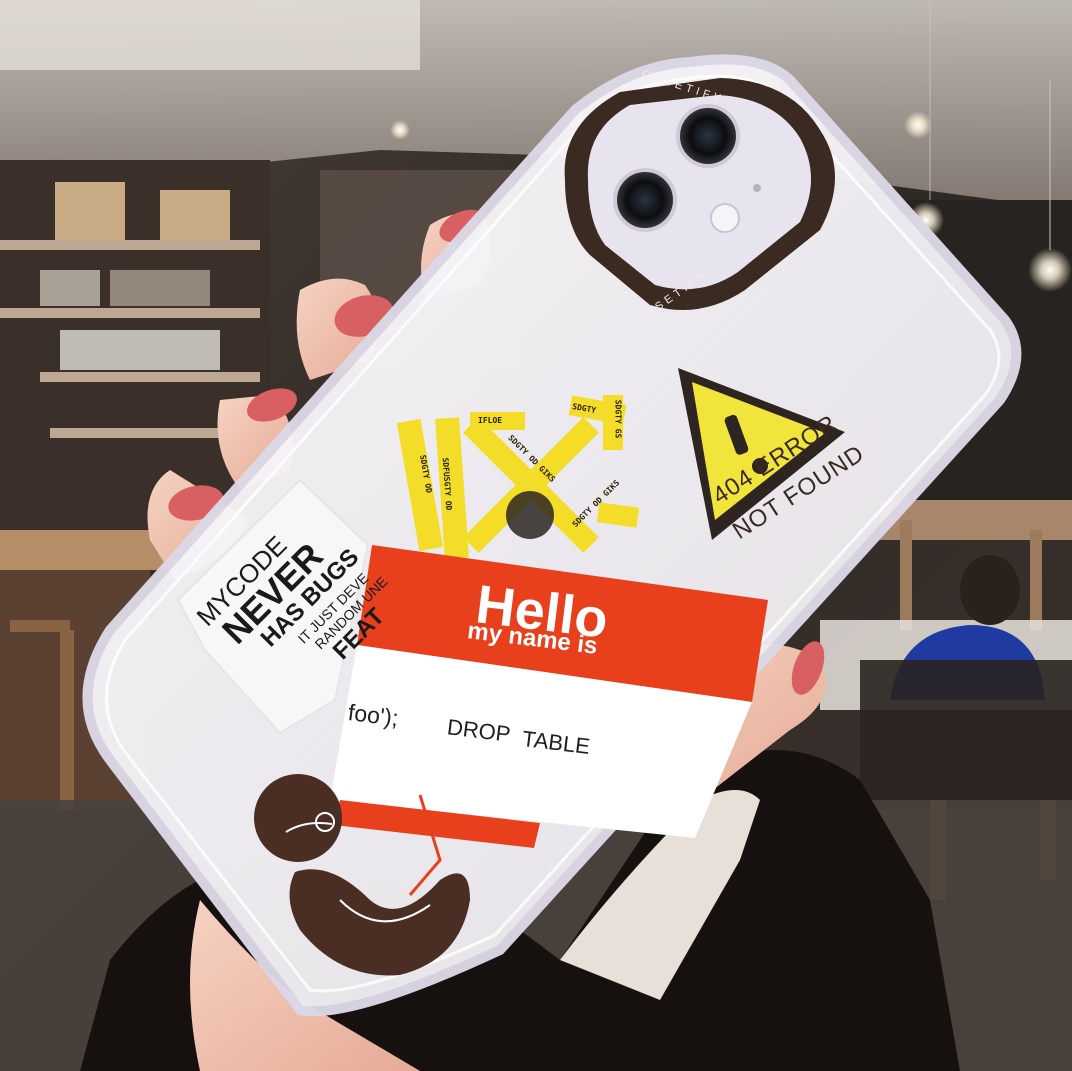  I want to click on tape-label-5: SDGTY GS, so click(618, 419).